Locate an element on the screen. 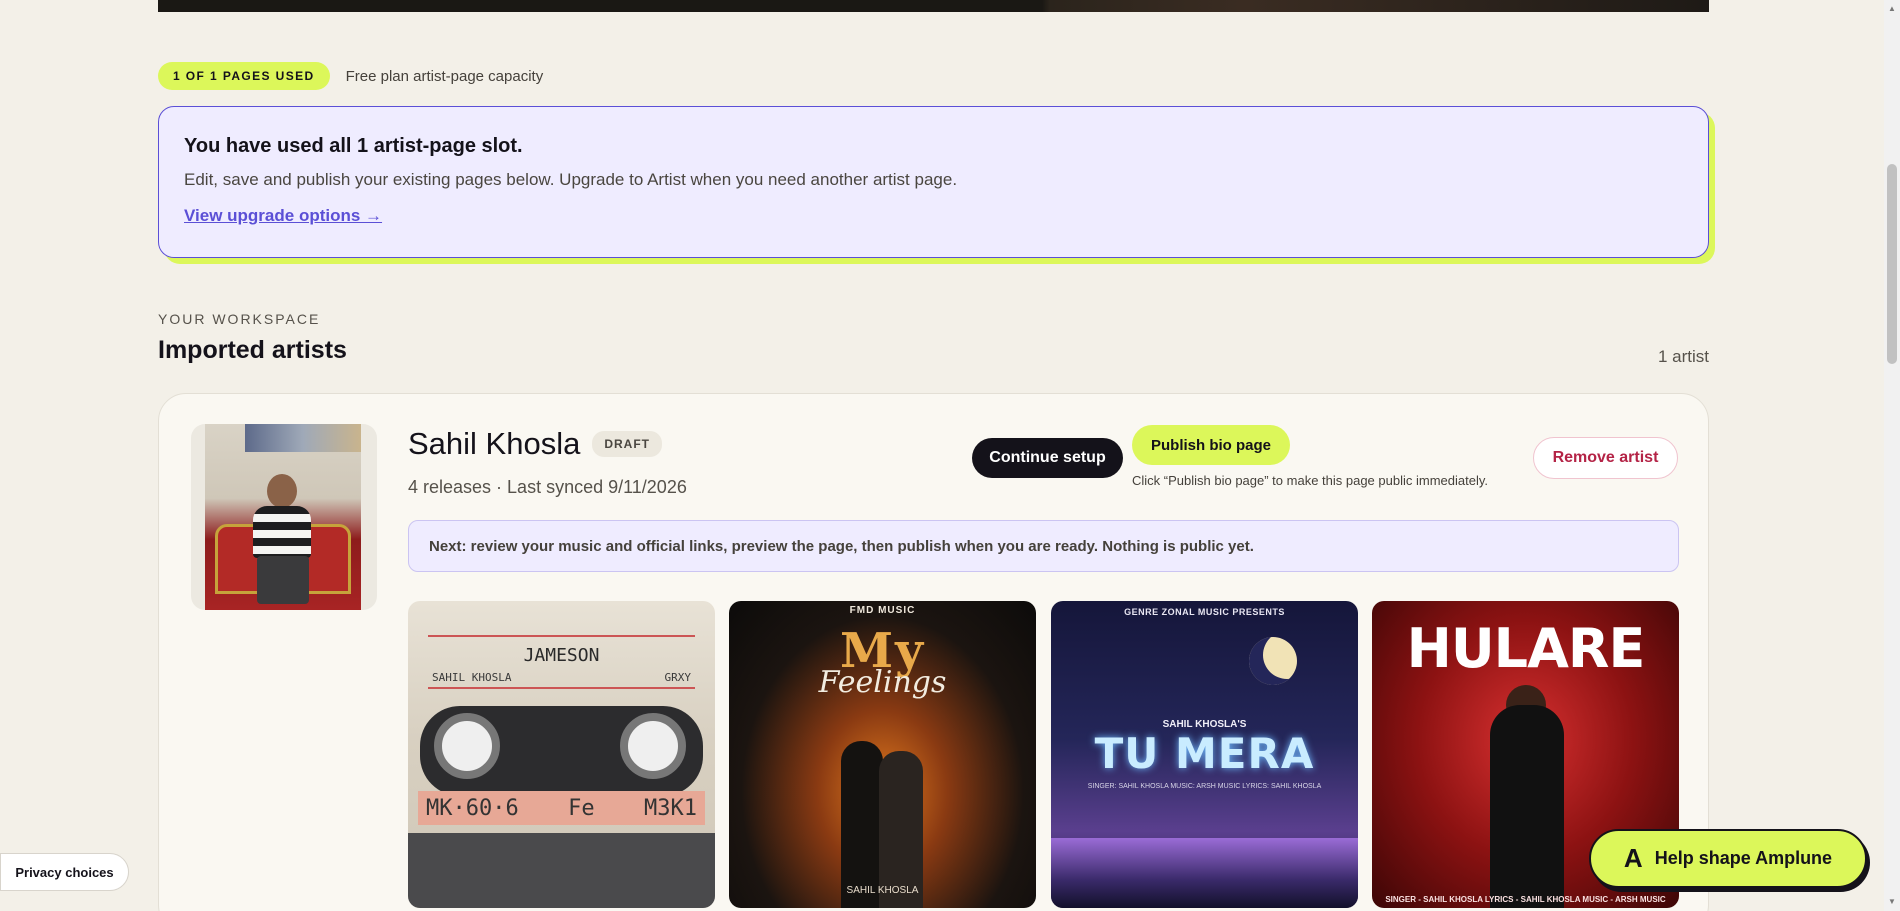 The height and width of the screenshot is (911, 1900). amplune-logo-icon: A is located at coordinates (1633, 858).